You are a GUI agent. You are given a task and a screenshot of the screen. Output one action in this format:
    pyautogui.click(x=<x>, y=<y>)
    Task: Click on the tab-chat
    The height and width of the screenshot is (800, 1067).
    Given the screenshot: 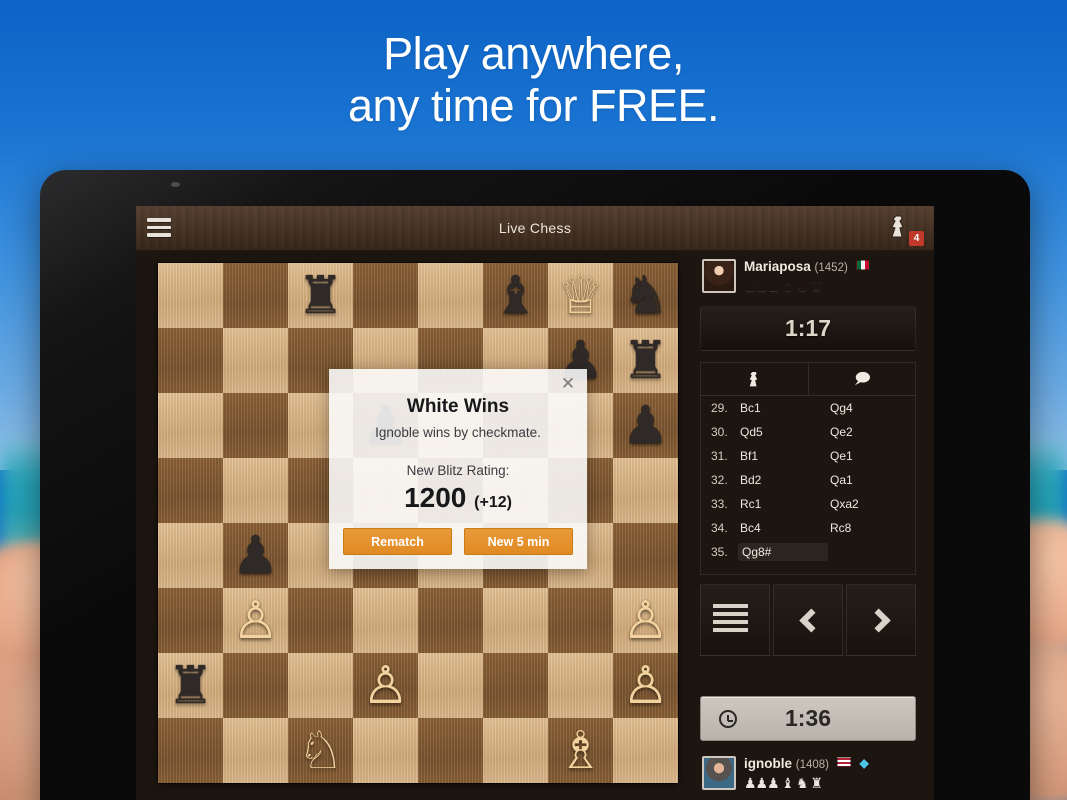 What is the action you would take?
    pyautogui.click(x=862, y=379)
    